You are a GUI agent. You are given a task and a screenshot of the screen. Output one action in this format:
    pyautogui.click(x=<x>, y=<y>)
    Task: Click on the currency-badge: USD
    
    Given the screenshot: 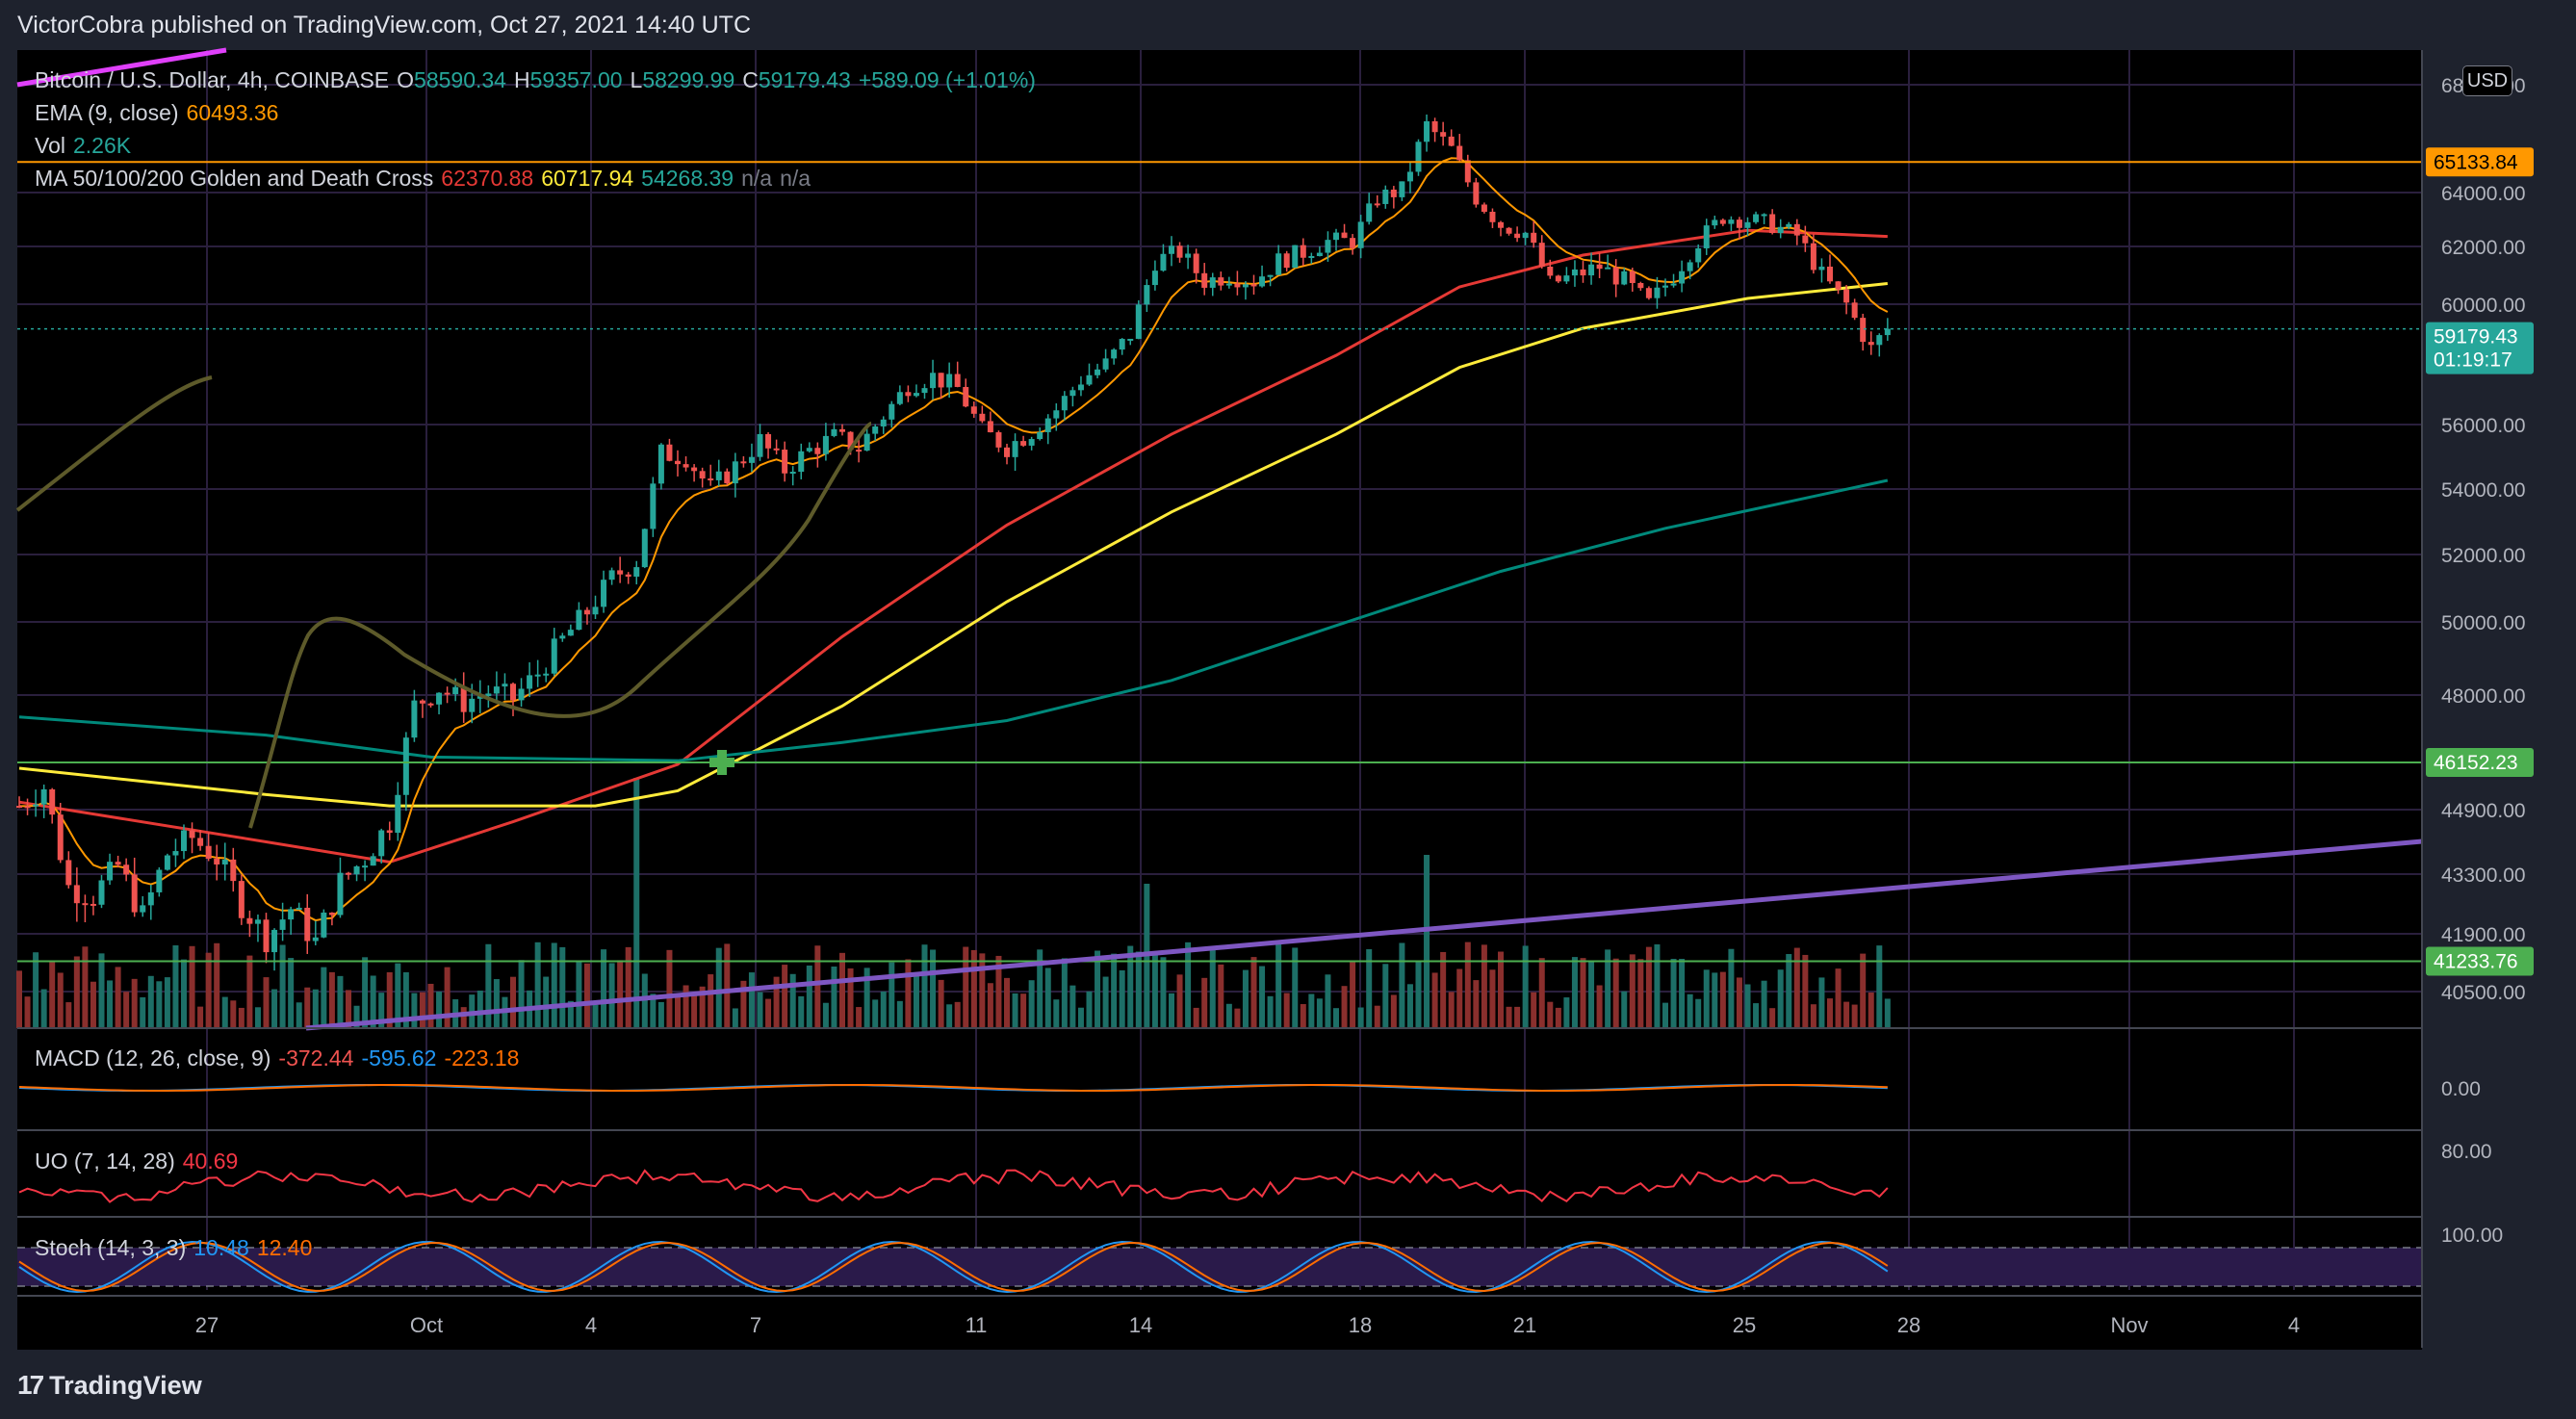 What is the action you would take?
    pyautogui.click(x=2487, y=80)
    